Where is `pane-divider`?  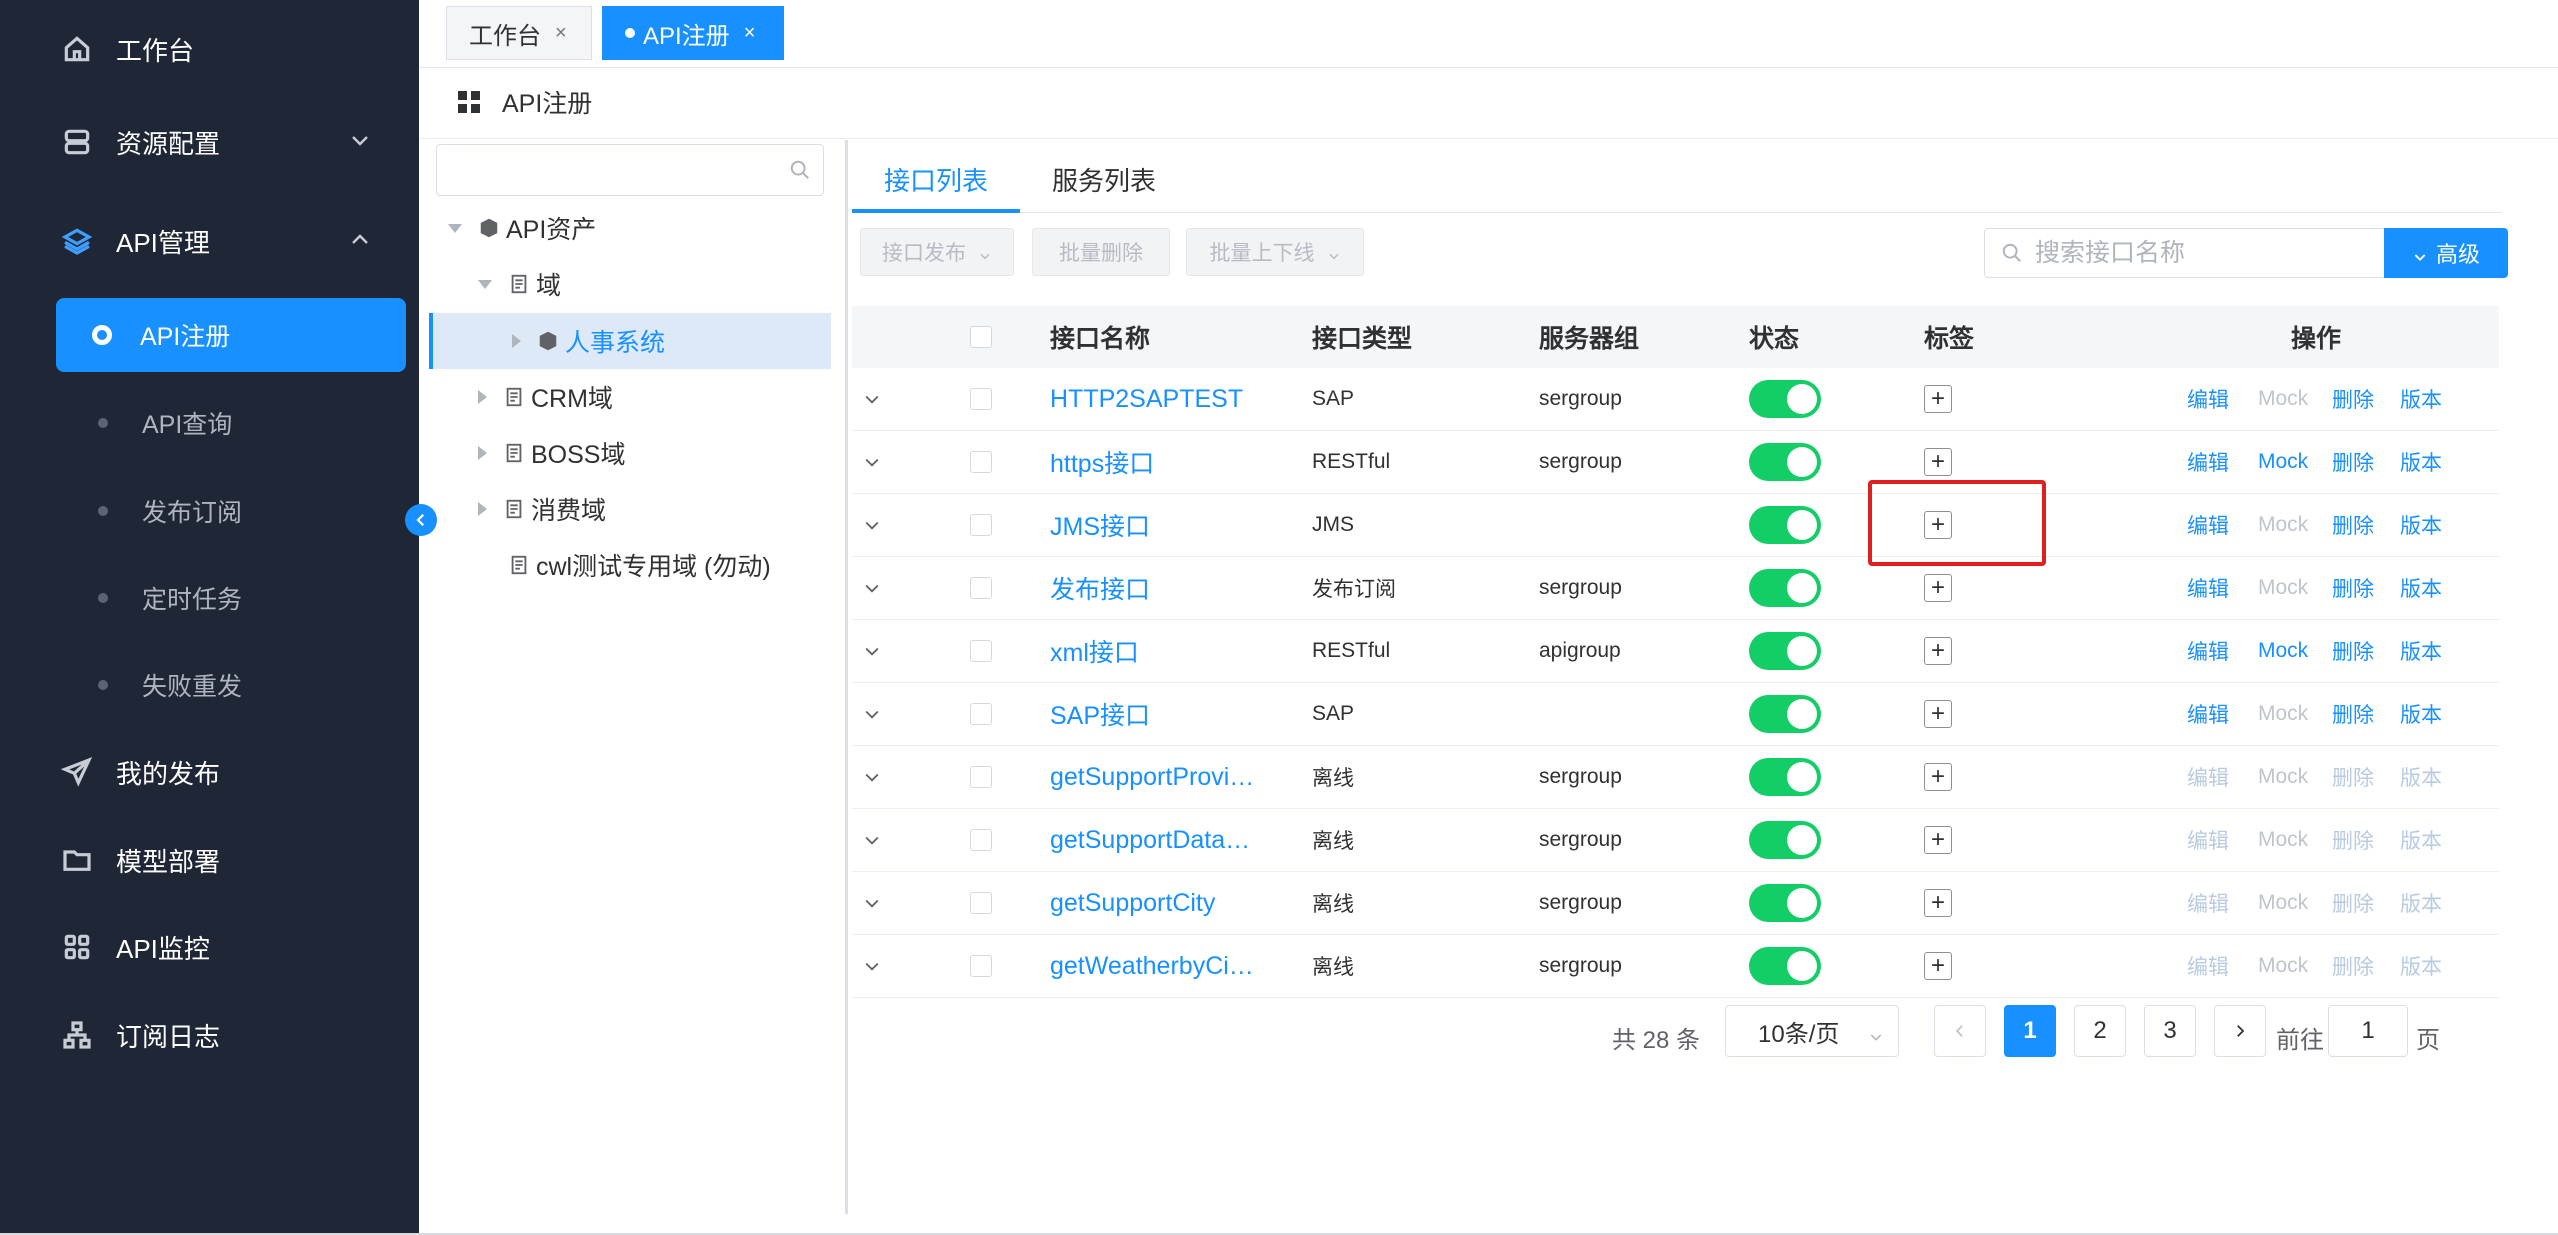
pane-divider is located at coordinates (846, 677).